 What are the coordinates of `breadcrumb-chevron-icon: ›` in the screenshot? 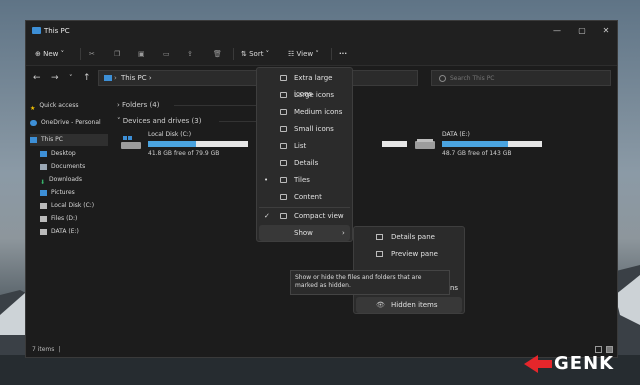 It's located at (115, 78).